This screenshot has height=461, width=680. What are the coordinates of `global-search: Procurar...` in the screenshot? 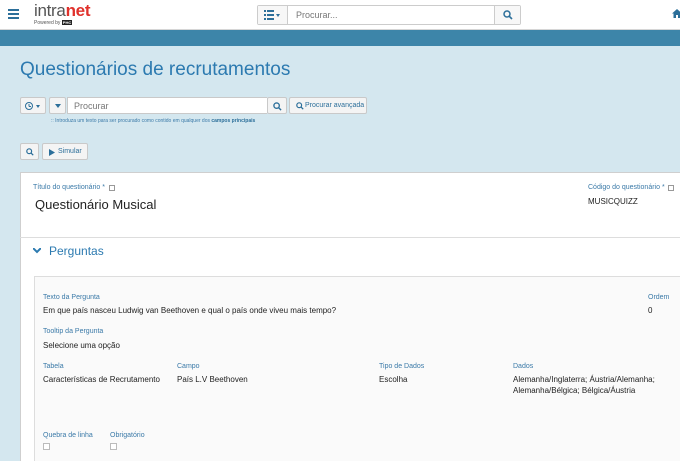 It's located at (389, 15).